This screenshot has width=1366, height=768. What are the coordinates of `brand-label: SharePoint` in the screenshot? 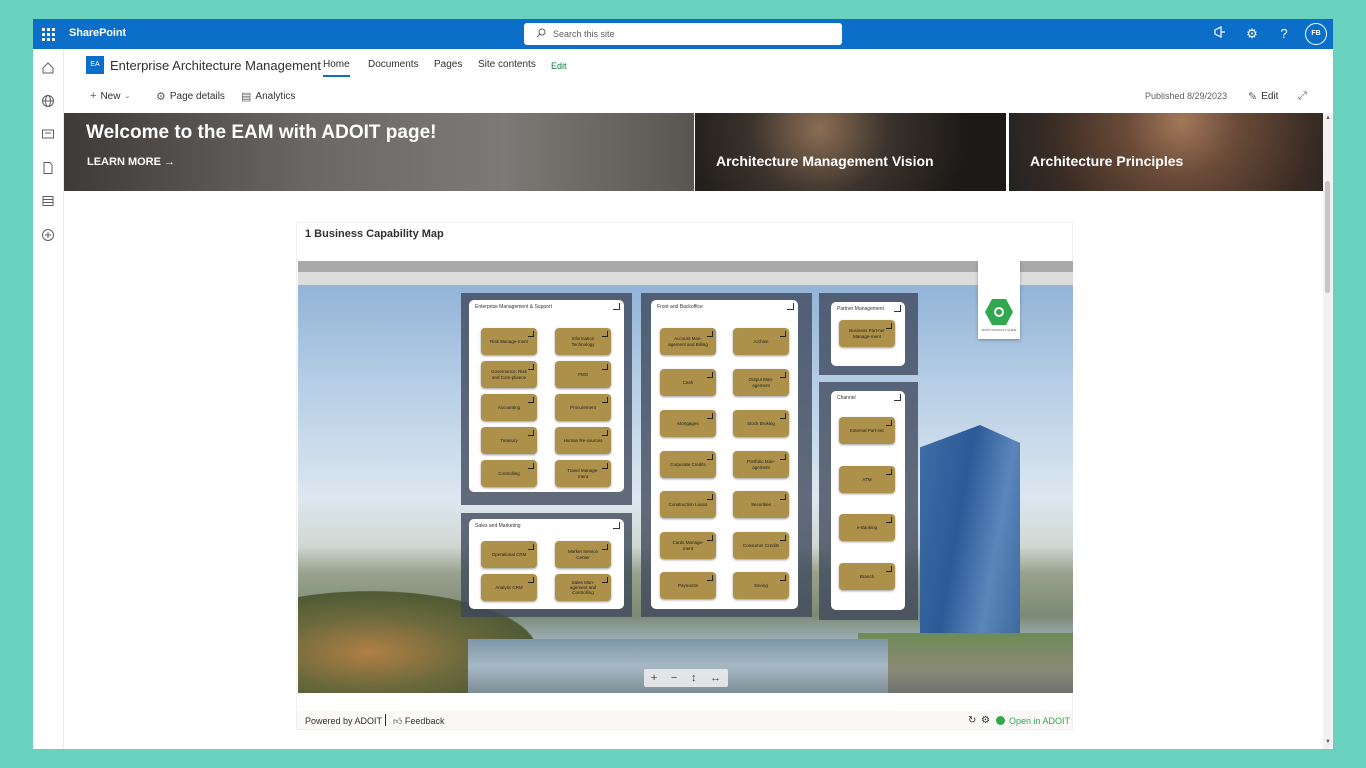 It's located at (97, 33).